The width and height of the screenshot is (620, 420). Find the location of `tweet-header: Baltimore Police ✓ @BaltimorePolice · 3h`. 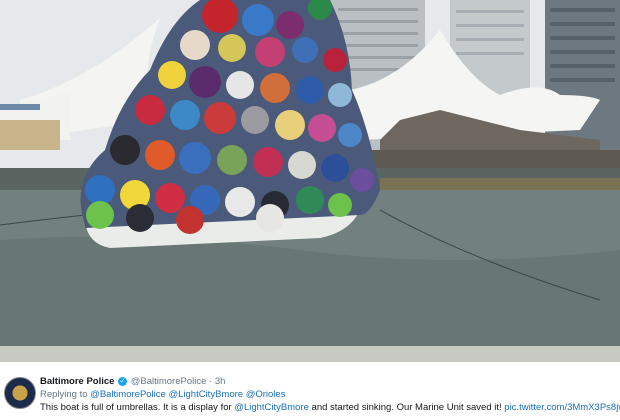

tweet-header: Baltimore Police ✓ @BaltimorePolice · 3h is located at coordinates (132, 381).